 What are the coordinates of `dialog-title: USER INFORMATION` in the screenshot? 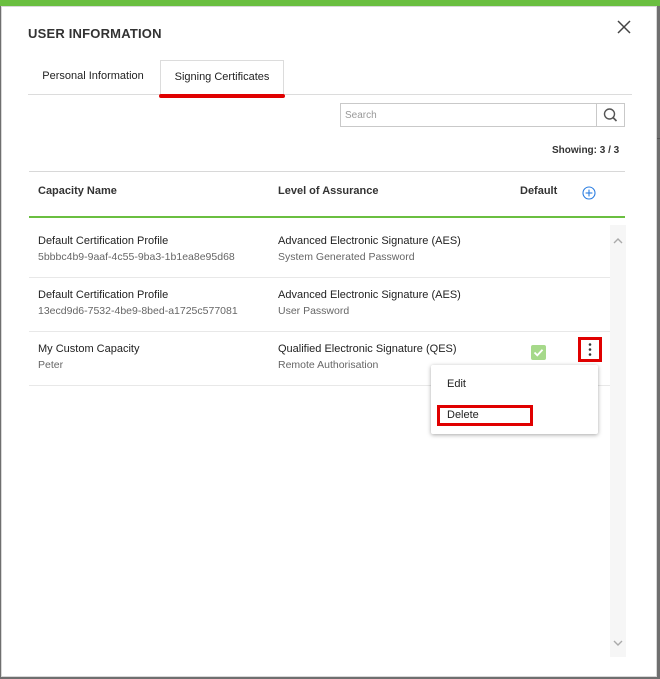 It's located at (95, 33).